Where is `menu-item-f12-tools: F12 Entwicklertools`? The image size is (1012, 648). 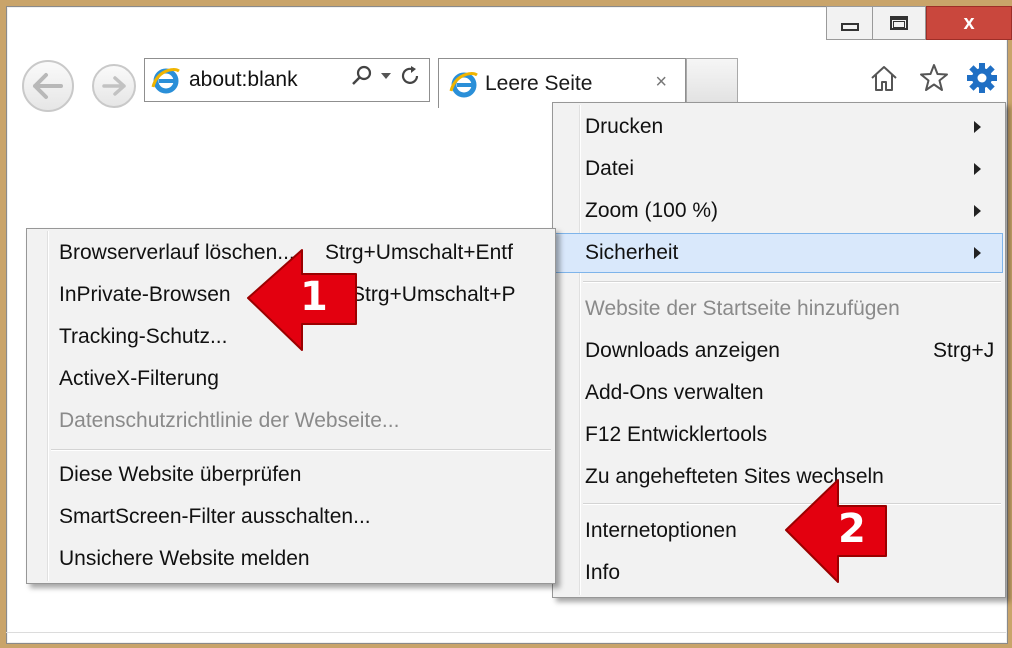 menu-item-f12-tools: F12 Entwicklertools is located at coordinates (779, 435).